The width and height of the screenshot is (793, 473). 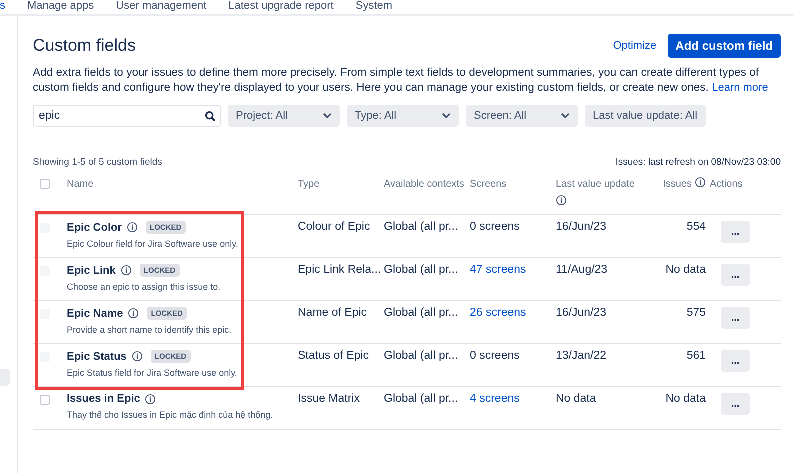 What do you see at coordinates (170, 415) in the screenshot?
I see `field-description: Thay thế cho Issues in Epic mặc định của hệ thống.` at bounding box center [170, 415].